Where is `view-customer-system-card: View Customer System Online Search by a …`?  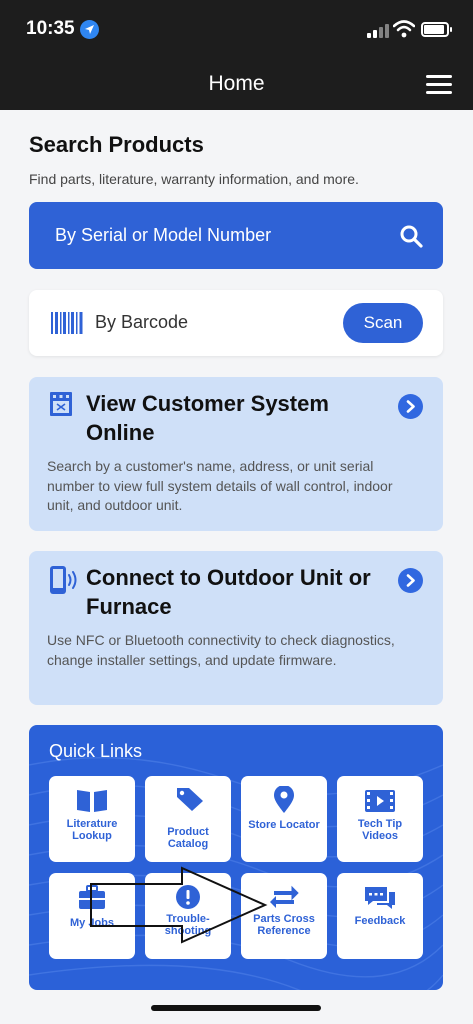
view-customer-system-card: View Customer System Online Search by a … is located at coordinates (236, 454).